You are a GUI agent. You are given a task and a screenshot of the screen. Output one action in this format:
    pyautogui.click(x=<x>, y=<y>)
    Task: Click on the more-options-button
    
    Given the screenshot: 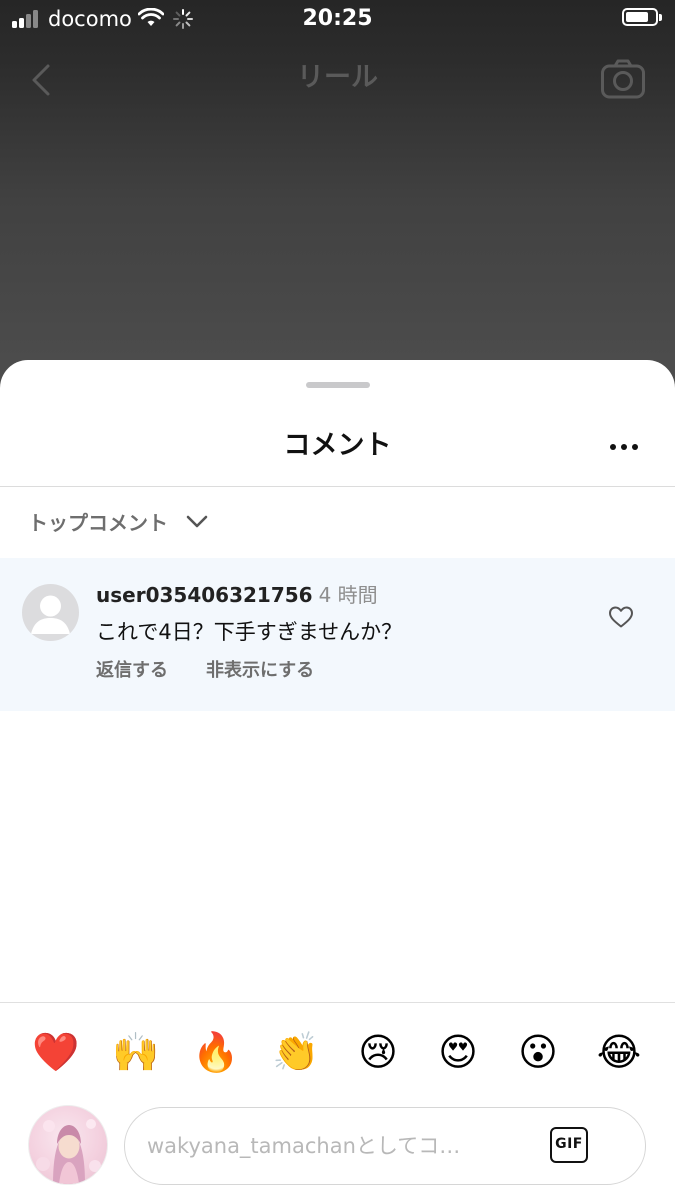 What is the action you would take?
    pyautogui.click(x=624, y=447)
    